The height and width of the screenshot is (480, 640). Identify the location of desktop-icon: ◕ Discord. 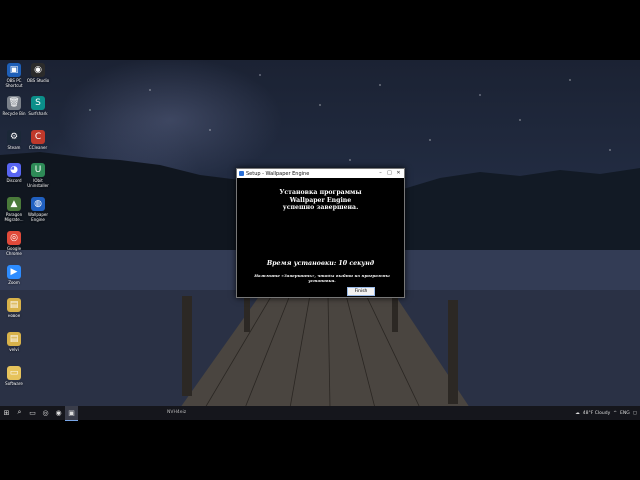
(14, 173).